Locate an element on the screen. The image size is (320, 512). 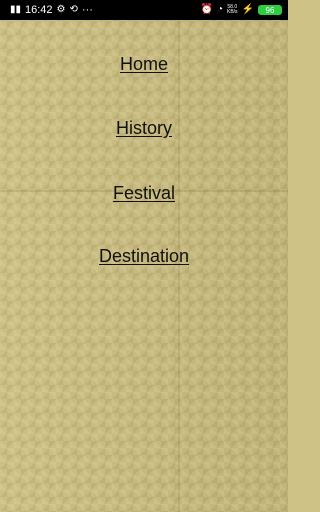
battery-indicator: 96 is located at coordinates (270, 10).